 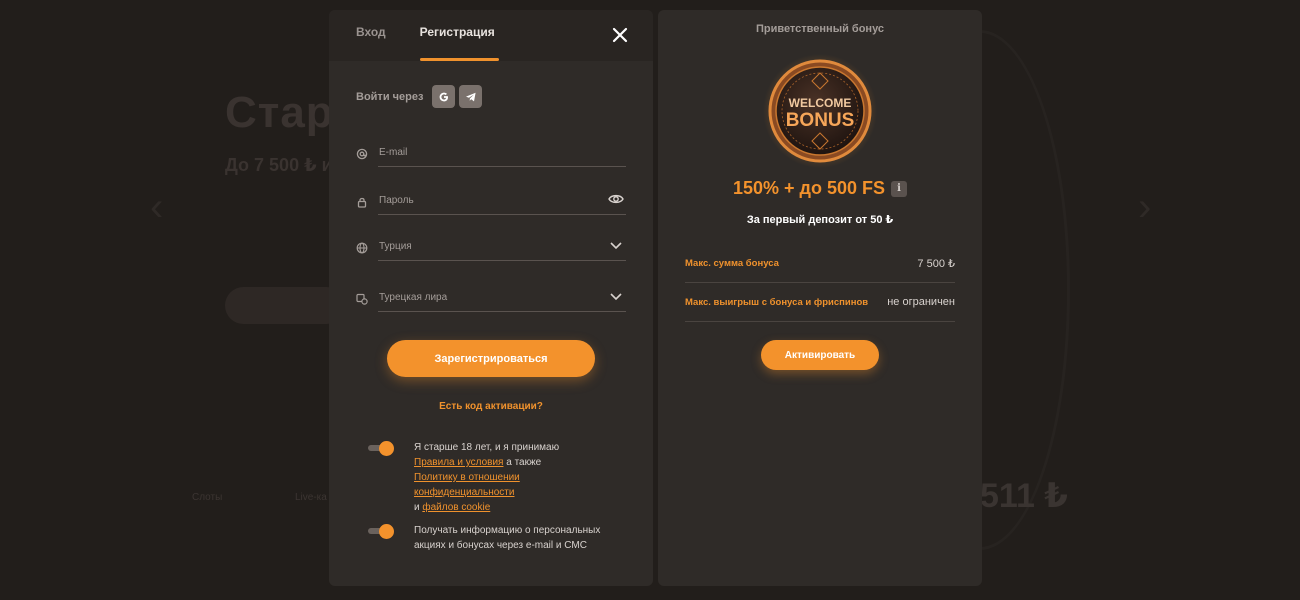 What do you see at coordinates (921, 302) in the screenshot?
I see `bonus-row-value: не ограничен` at bounding box center [921, 302].